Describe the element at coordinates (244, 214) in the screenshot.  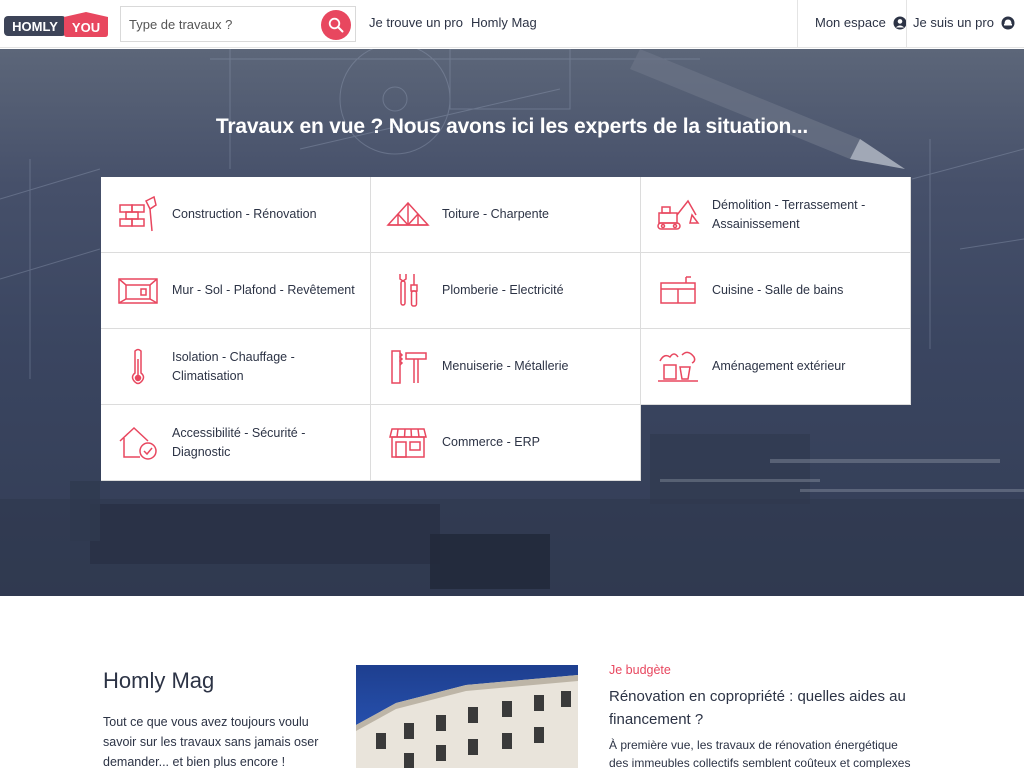
I see `category-label: Construction - Rénovation` at that location.